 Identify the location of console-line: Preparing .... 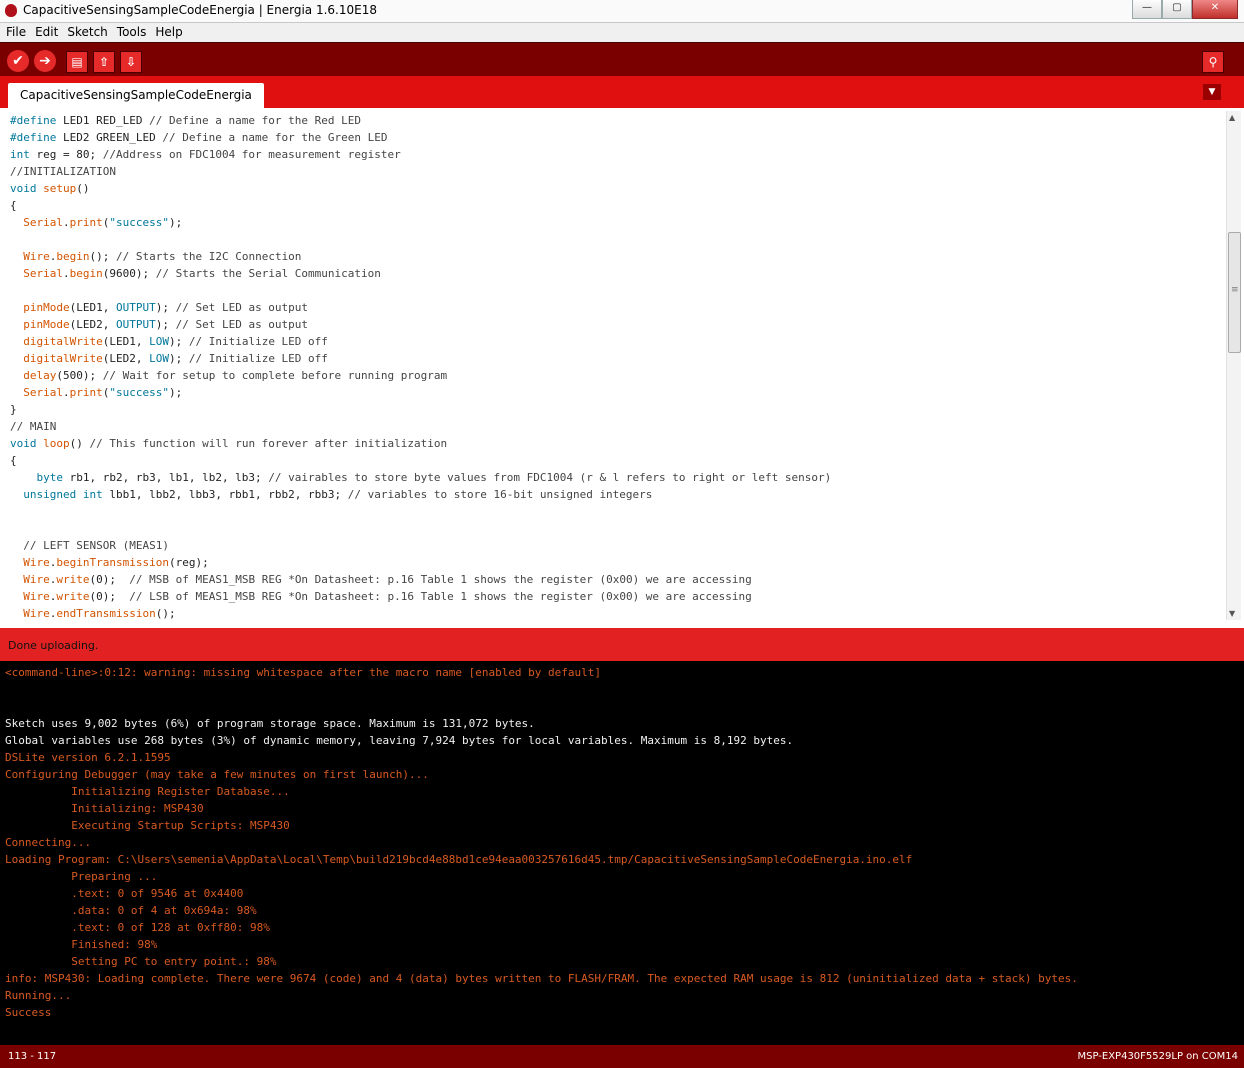
(81, 876).